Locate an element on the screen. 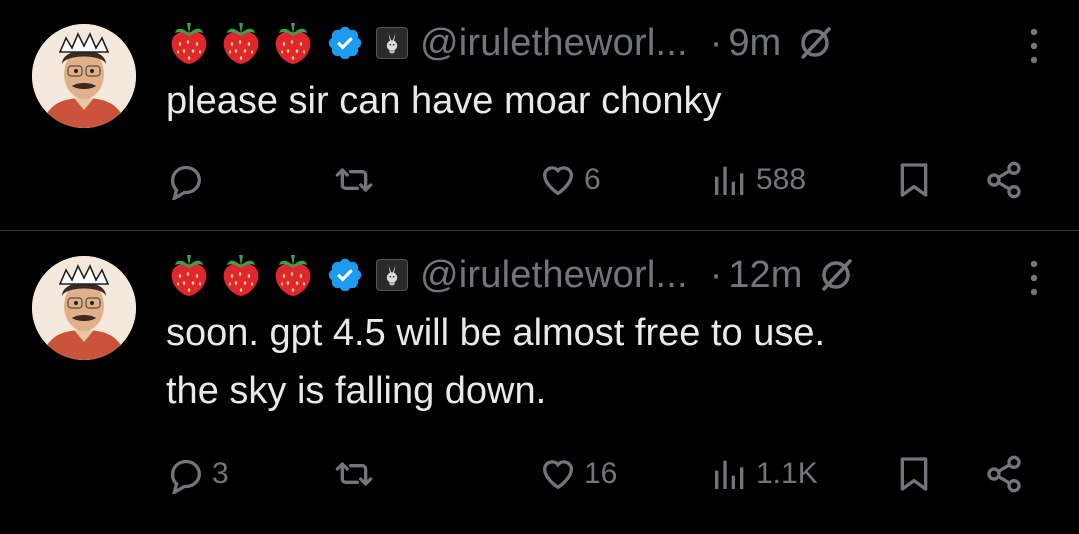 This screenshot has height=534, width=1079. views-button: 588 is located at coordinates (758, 180).